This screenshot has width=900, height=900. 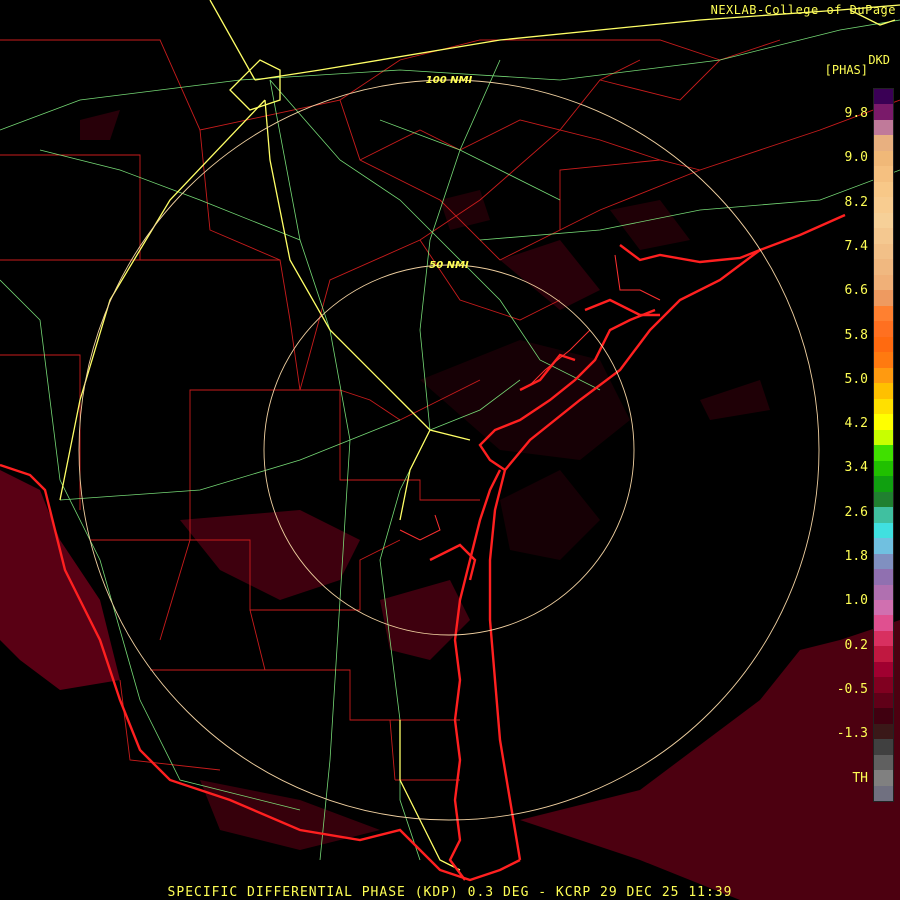 I want to click on legend-tick-label: -1.3, so click(x=852, y=734).